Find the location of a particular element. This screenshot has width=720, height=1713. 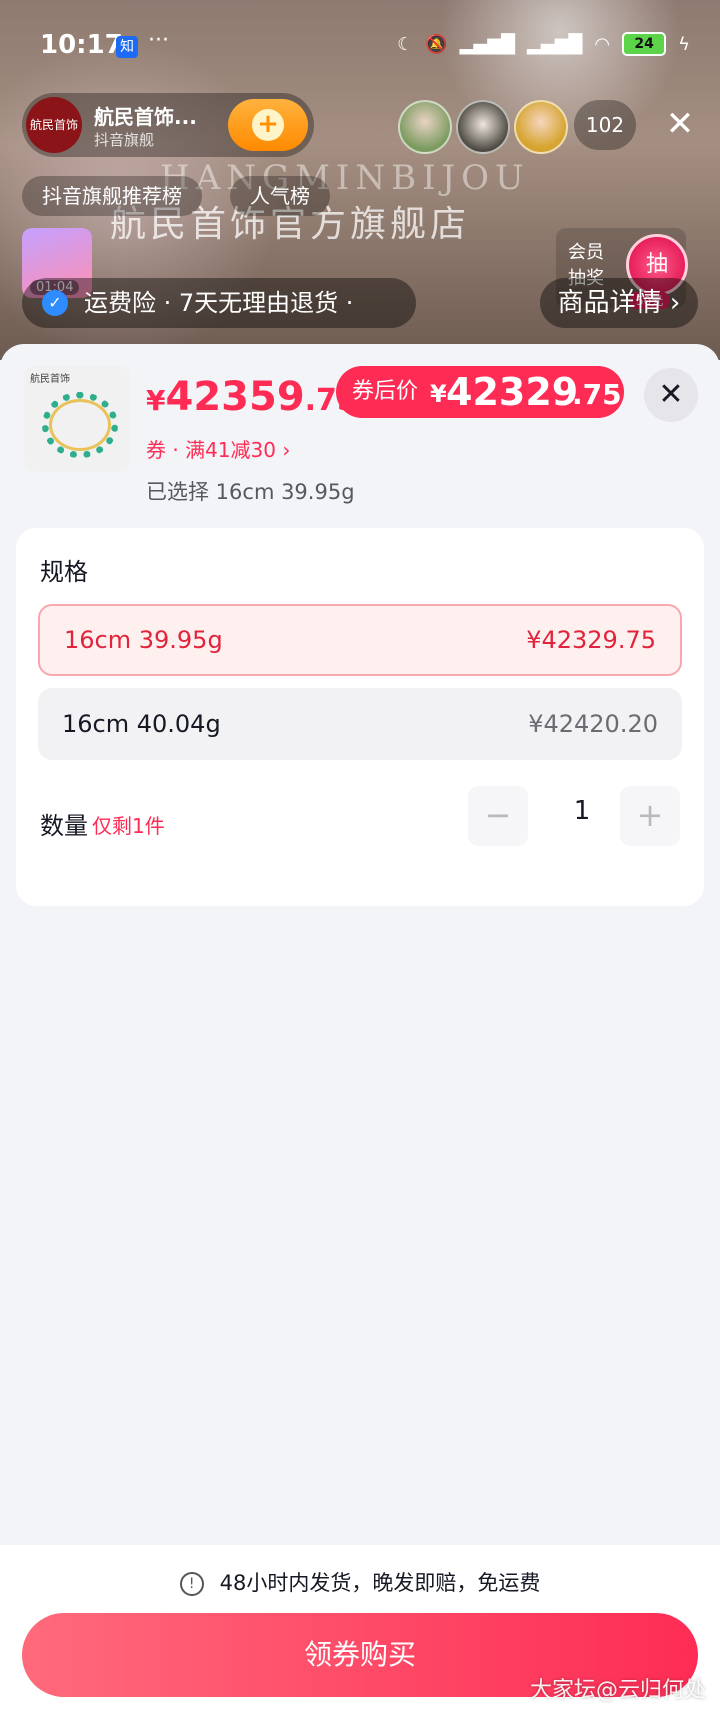

close-sheet-icon: ✕ is located at coordinates (671, 395).